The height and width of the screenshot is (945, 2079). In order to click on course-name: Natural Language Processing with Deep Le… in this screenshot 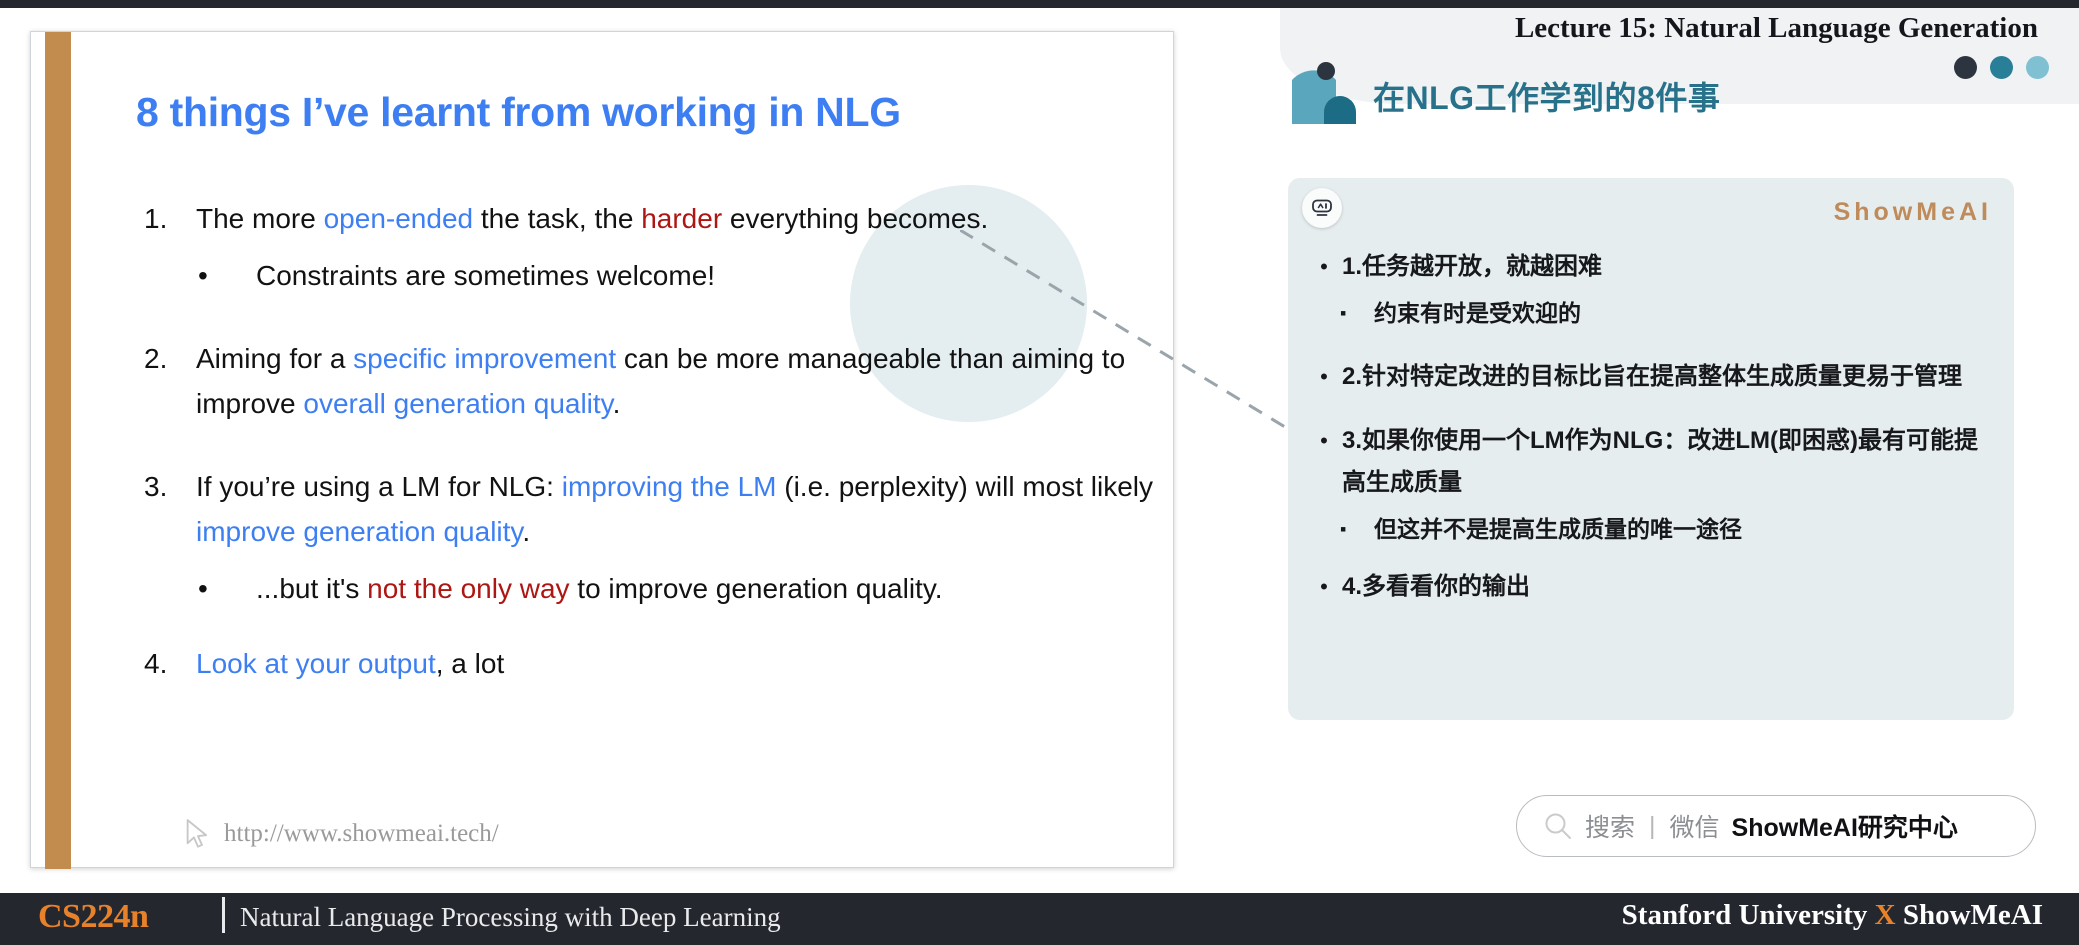, I will do `click(510, 917)`.